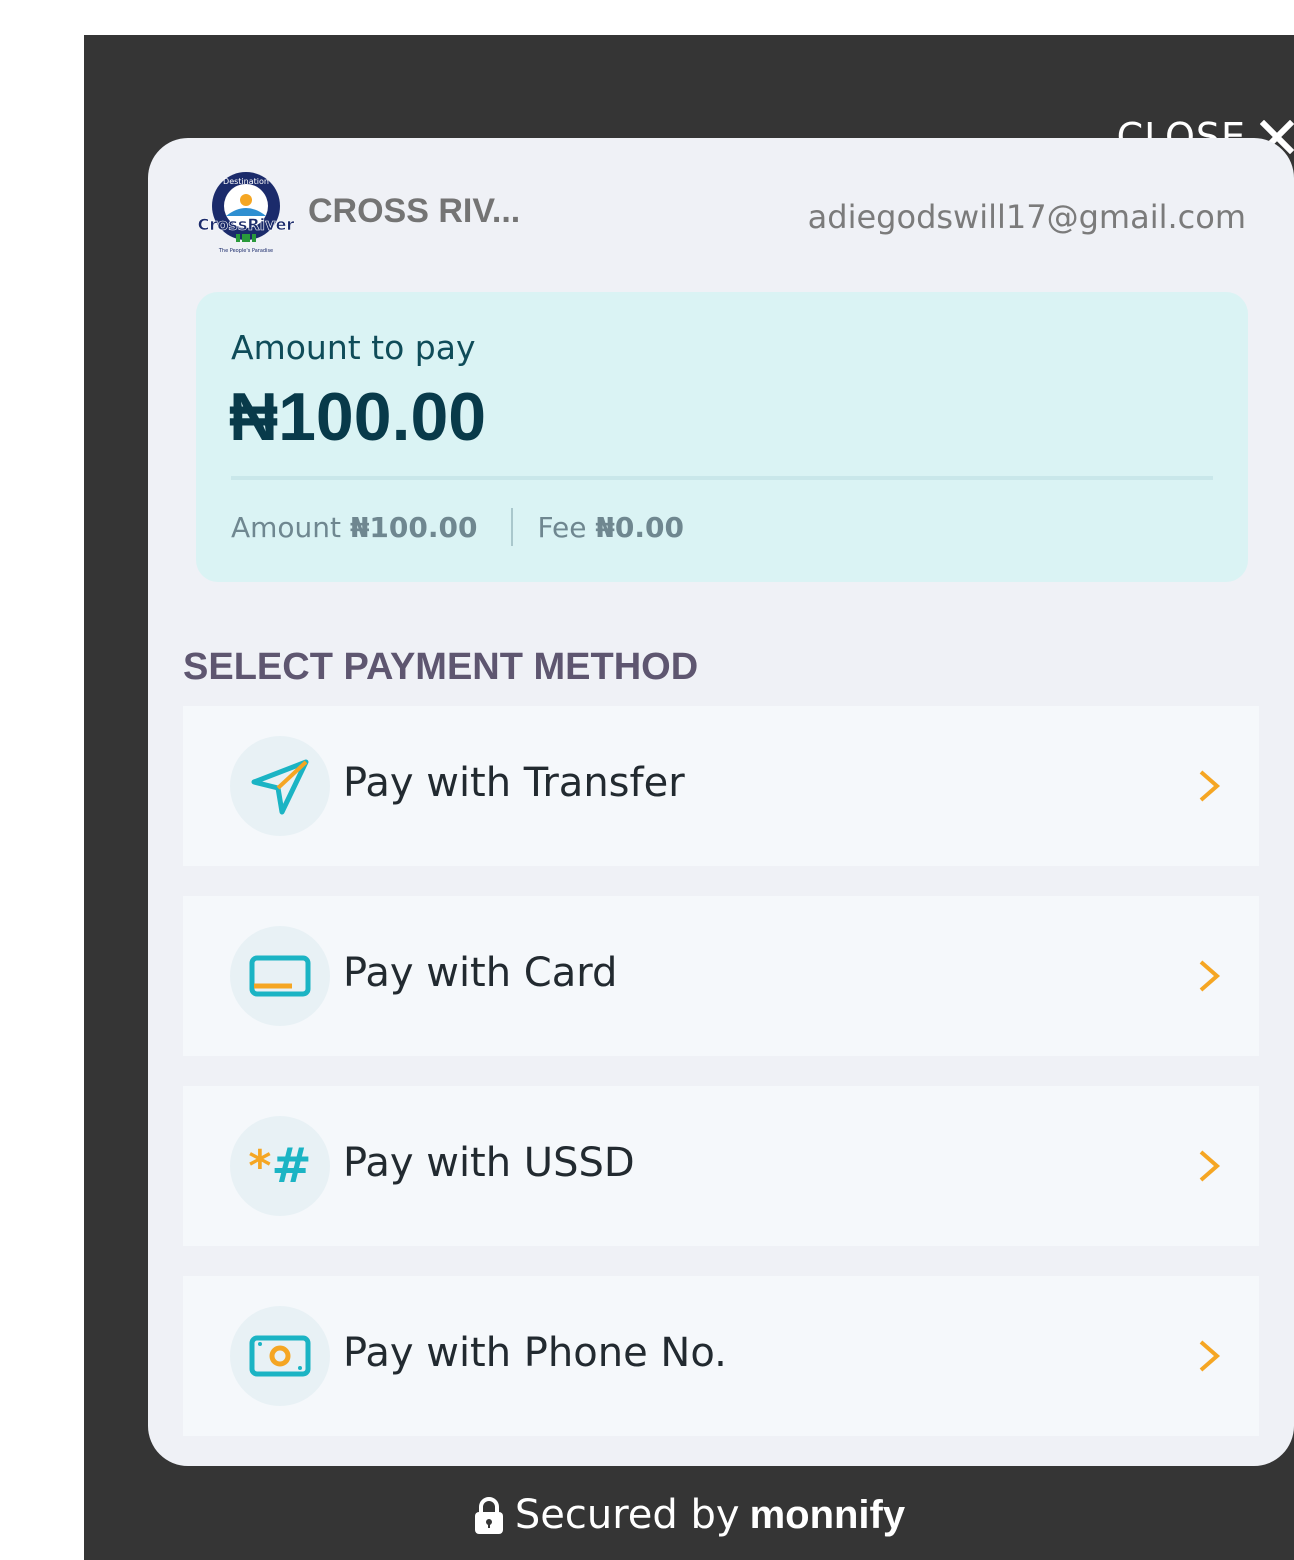  What do you see at coordinates (722, 478) in the screenshot?
I see `amount-divider` at bounding box center [722, 478].